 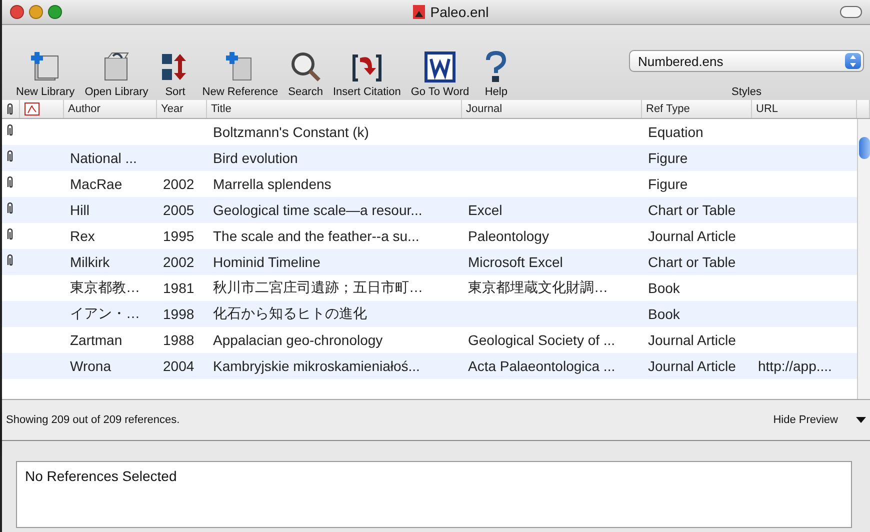 What do you see at coordinates (429, 210) in the screenshot?
I see `reference-row: Hill 2005 Geological time scale—a resour... Excel Chart or Table` at bounding box center [429, 210].